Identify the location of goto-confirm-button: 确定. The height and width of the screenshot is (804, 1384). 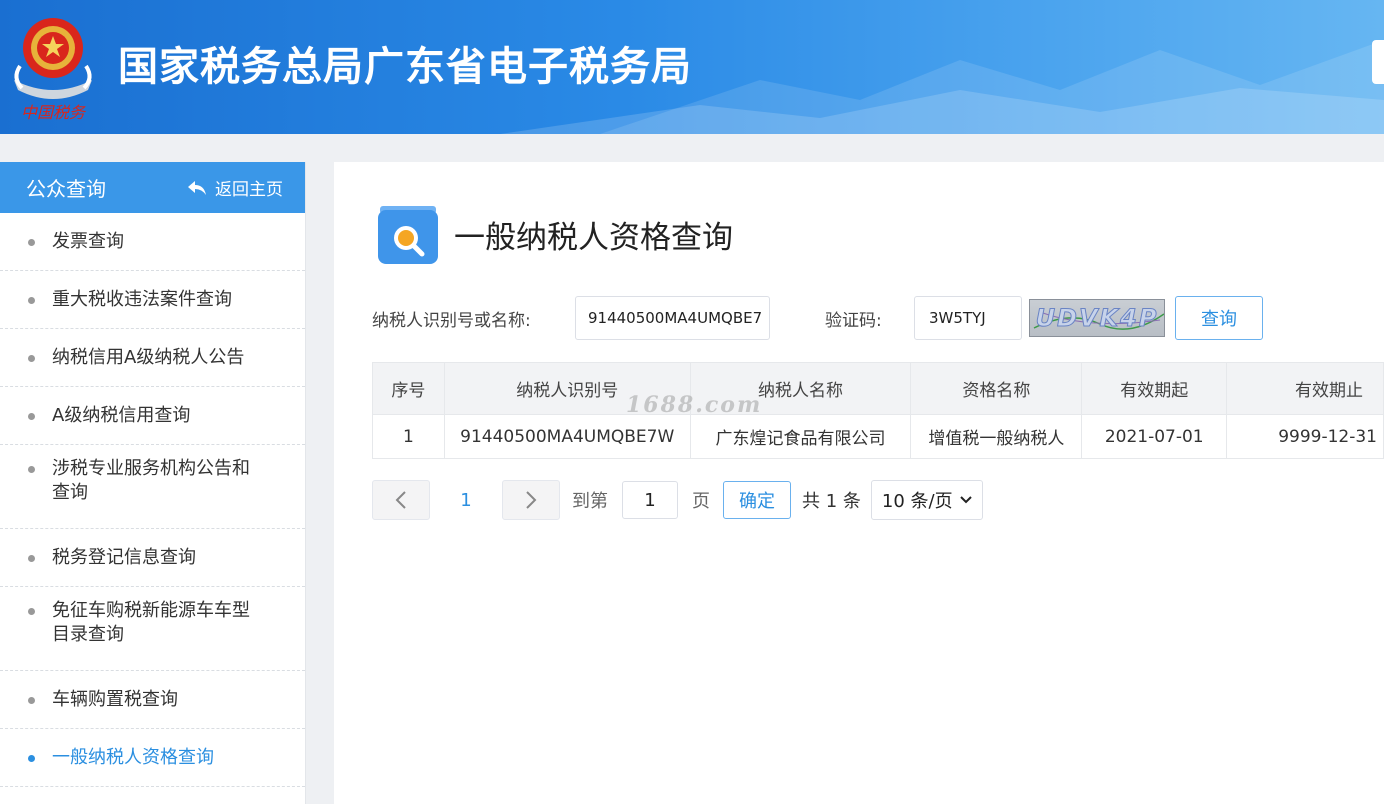
(757, 500).